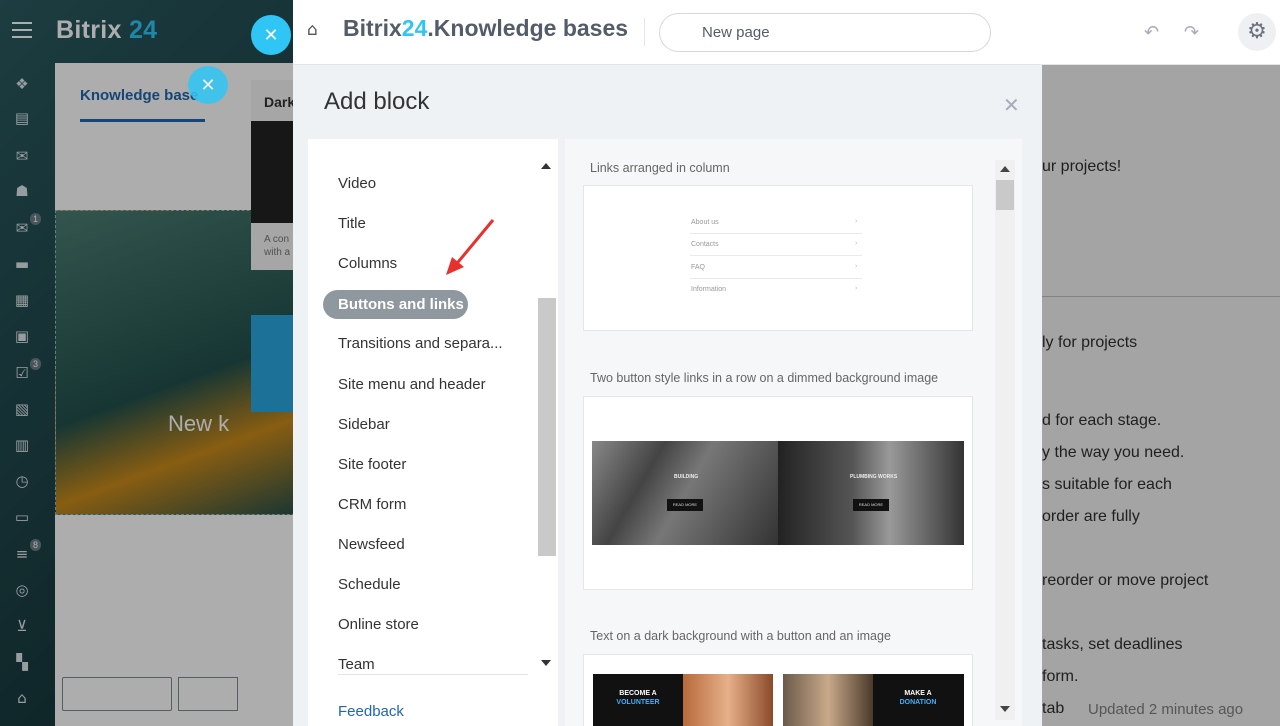  I want to click on gears-icon: ⚙, so click(1257, 32).